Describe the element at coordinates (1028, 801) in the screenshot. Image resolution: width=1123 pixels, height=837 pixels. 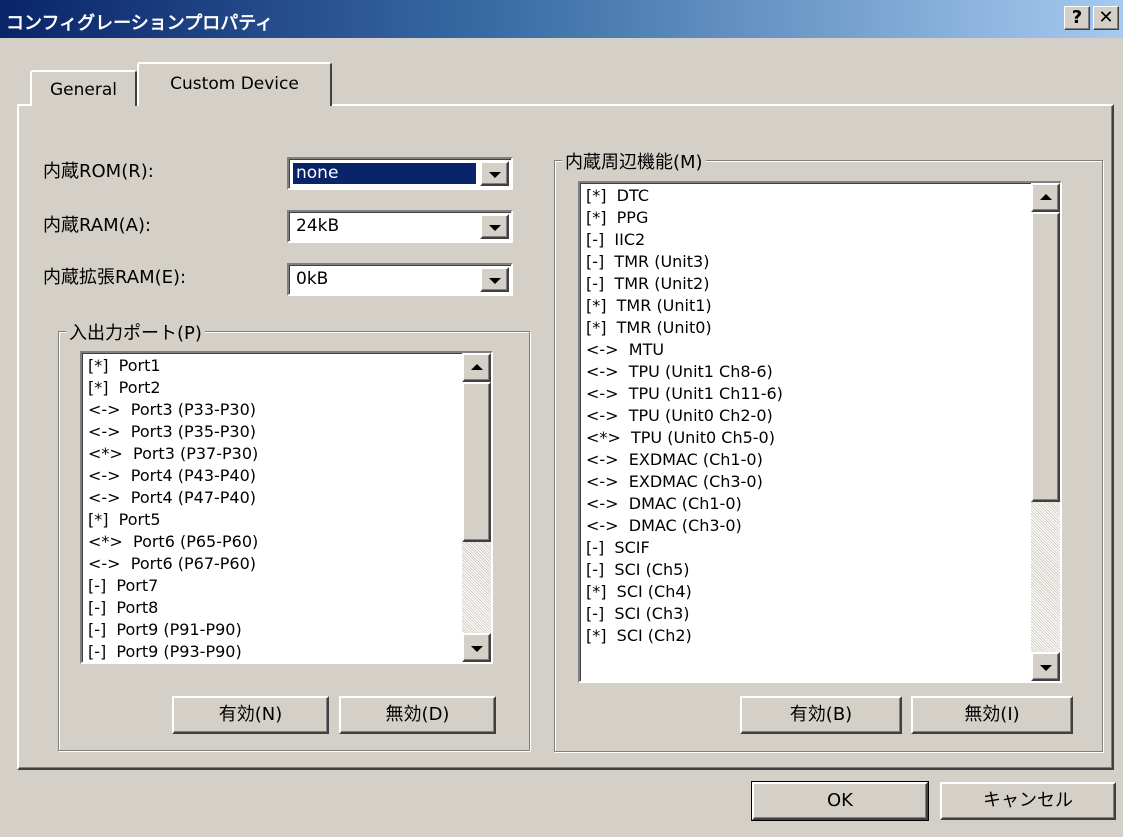
I see `cancel-button: キャンセル` at that location.